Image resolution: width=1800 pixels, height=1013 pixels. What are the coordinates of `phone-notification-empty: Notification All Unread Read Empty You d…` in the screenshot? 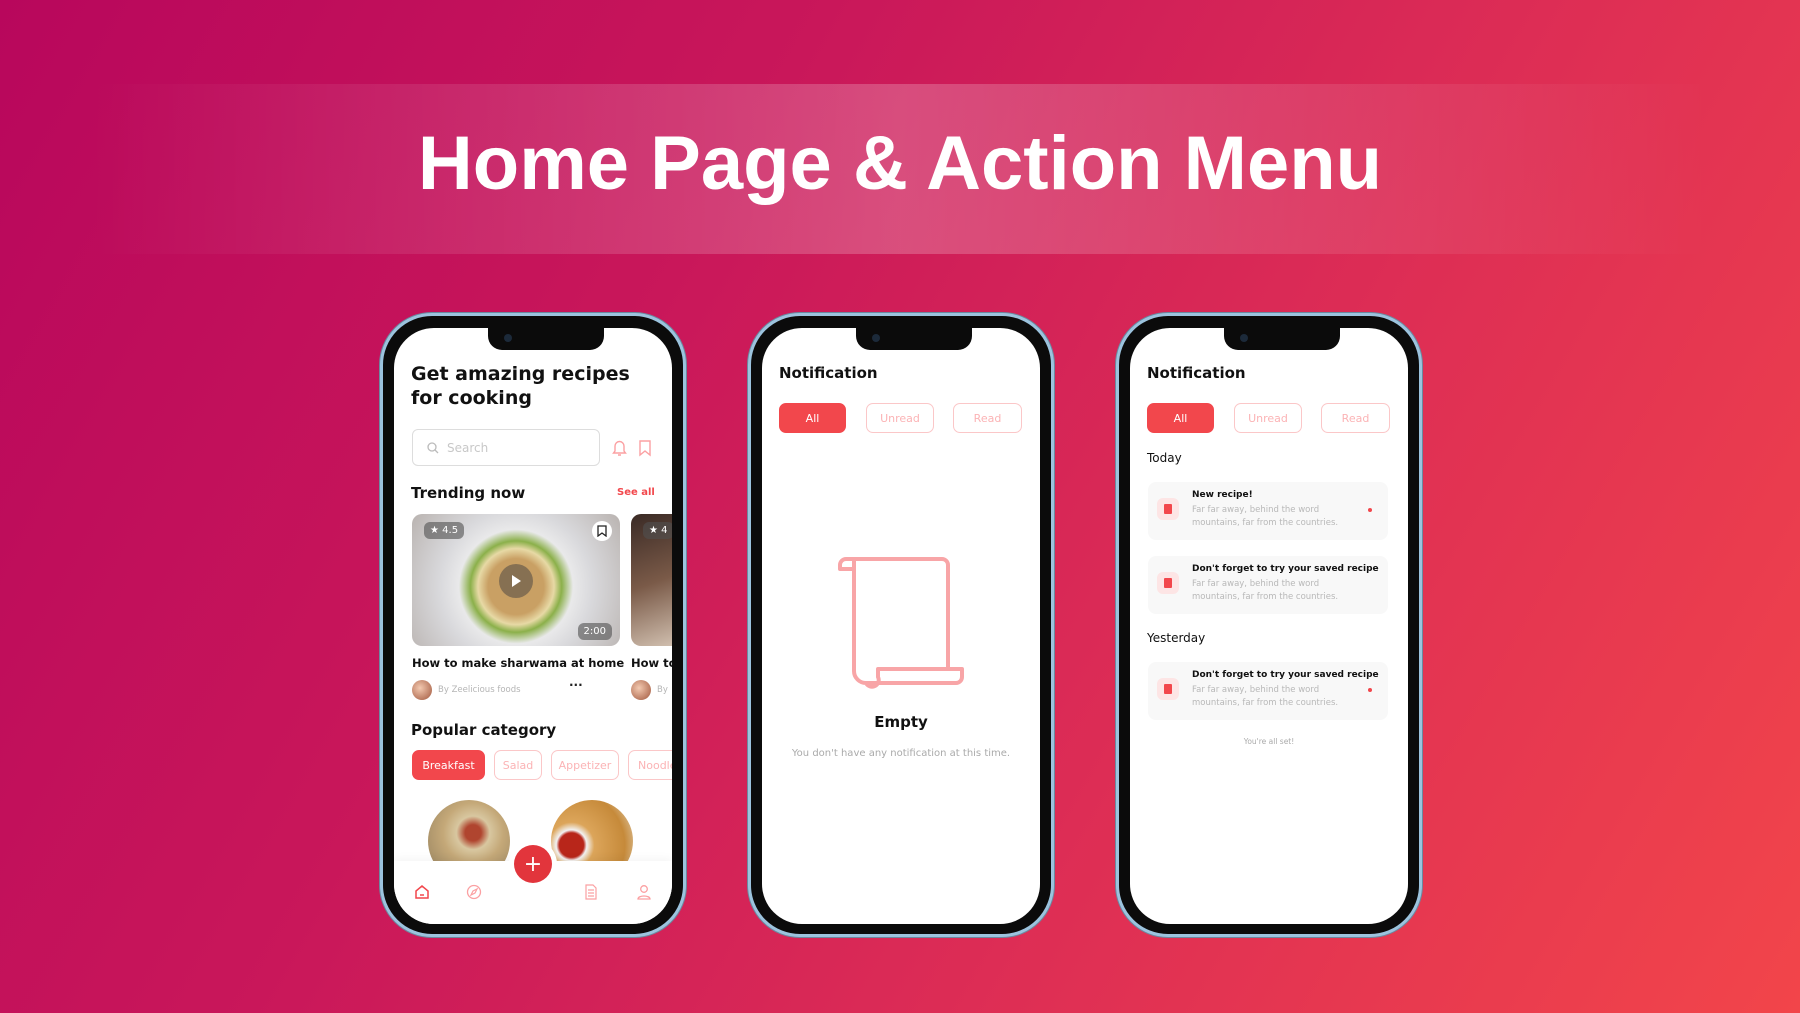 It's located at (901, 625).